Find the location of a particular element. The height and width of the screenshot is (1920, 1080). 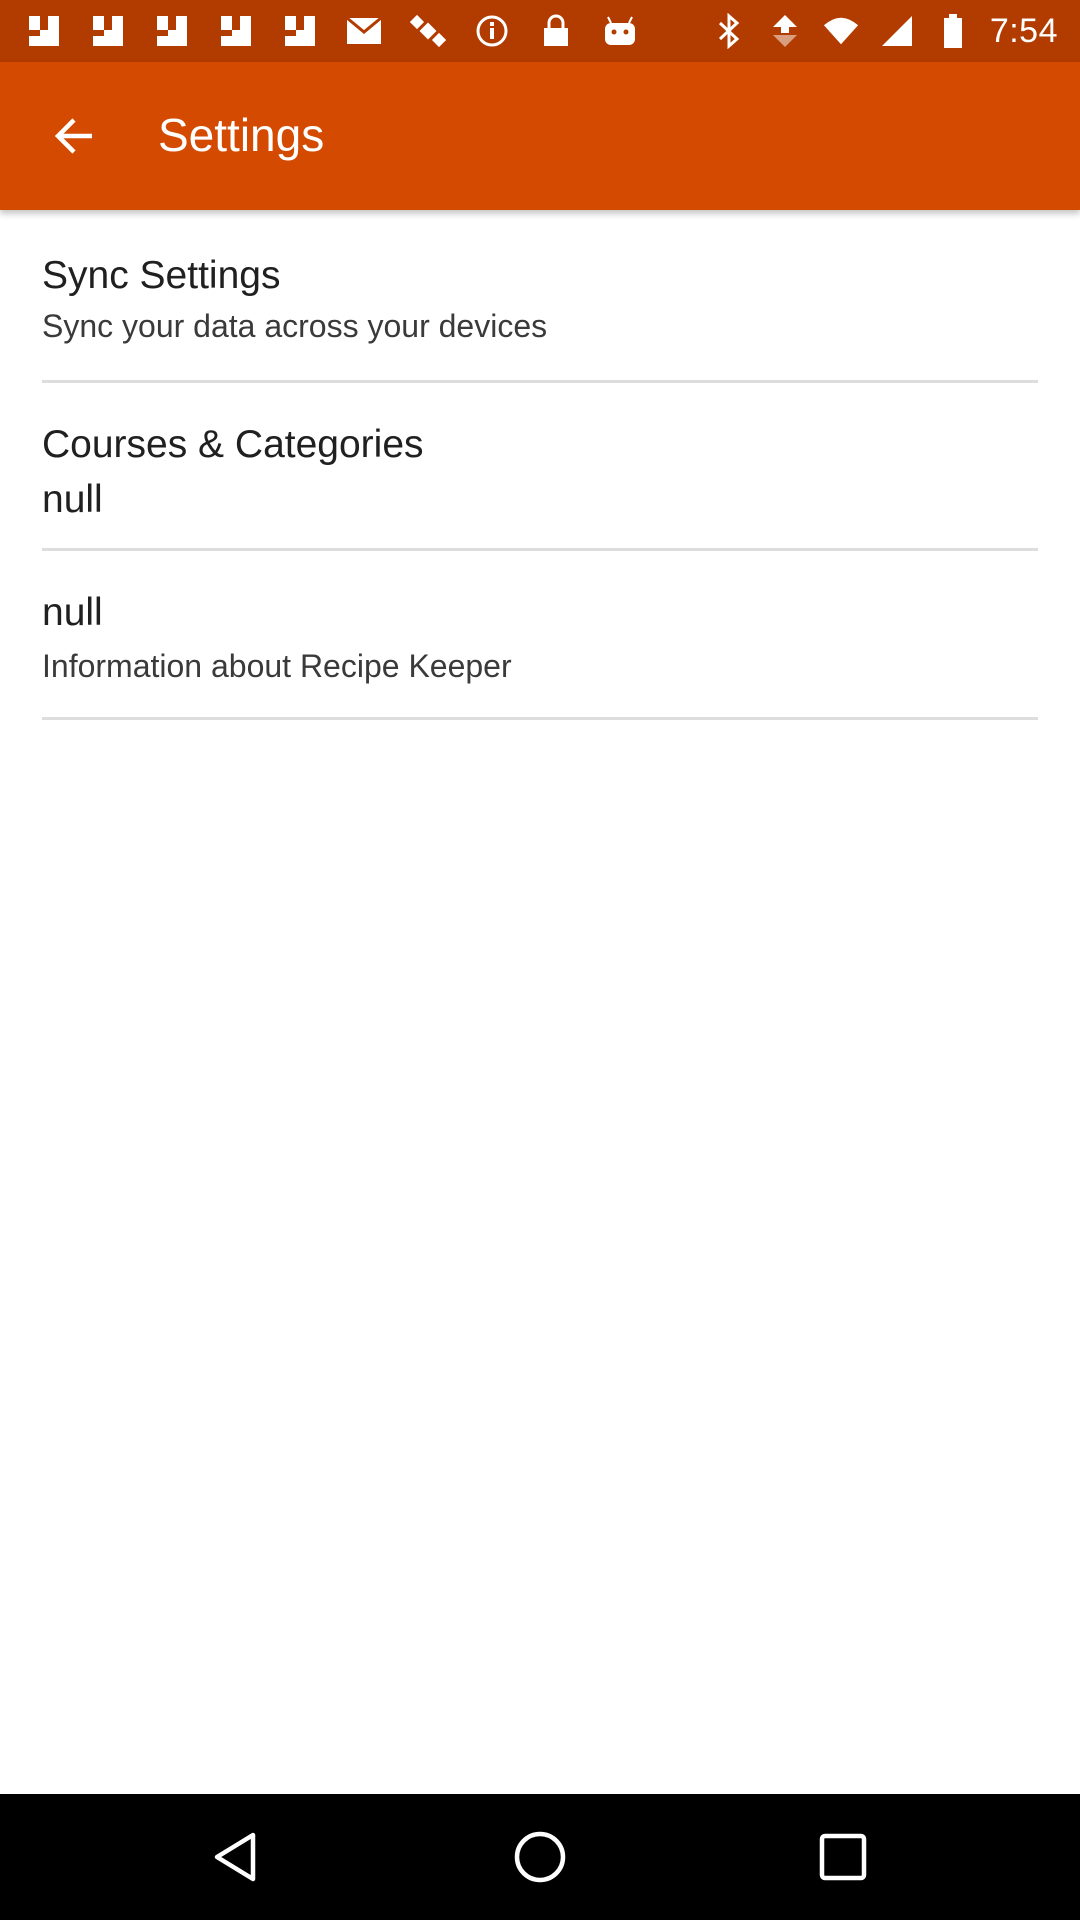

bluetooth-icon is located at coordinates (729, 31).